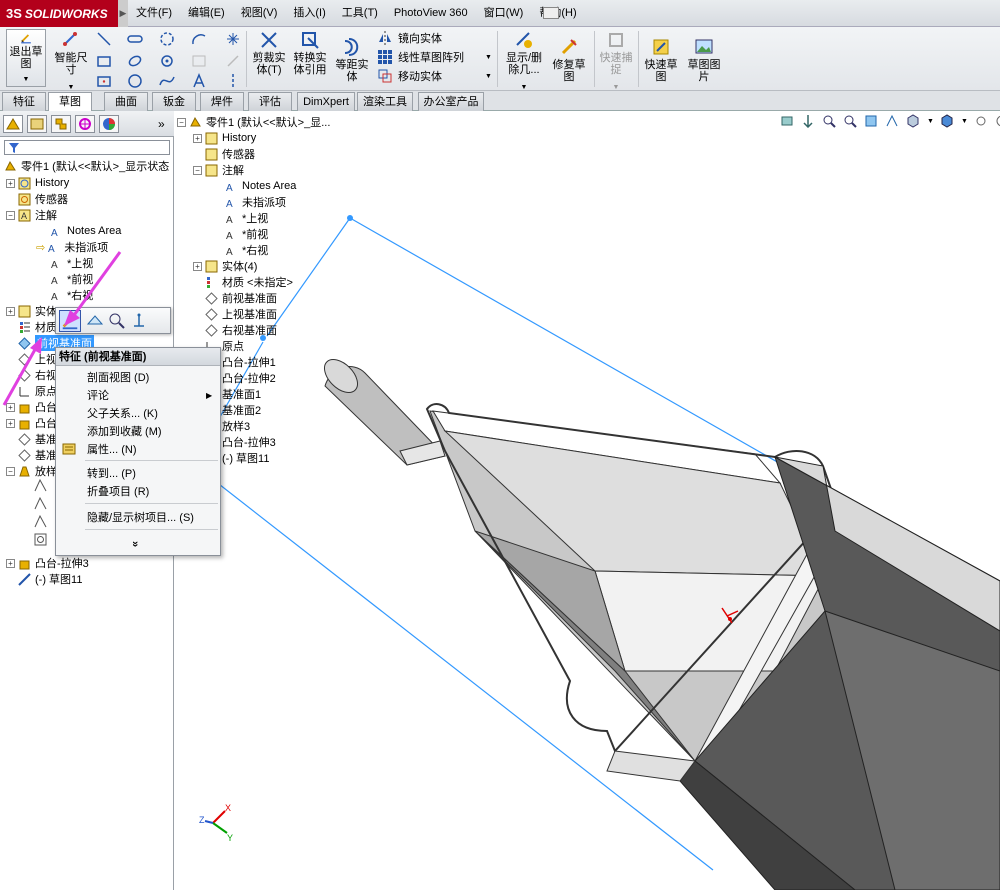  Describe the element at coordinates (431, 13) in the screenshot. I see `menu-item: PhotoView 360` at that location.